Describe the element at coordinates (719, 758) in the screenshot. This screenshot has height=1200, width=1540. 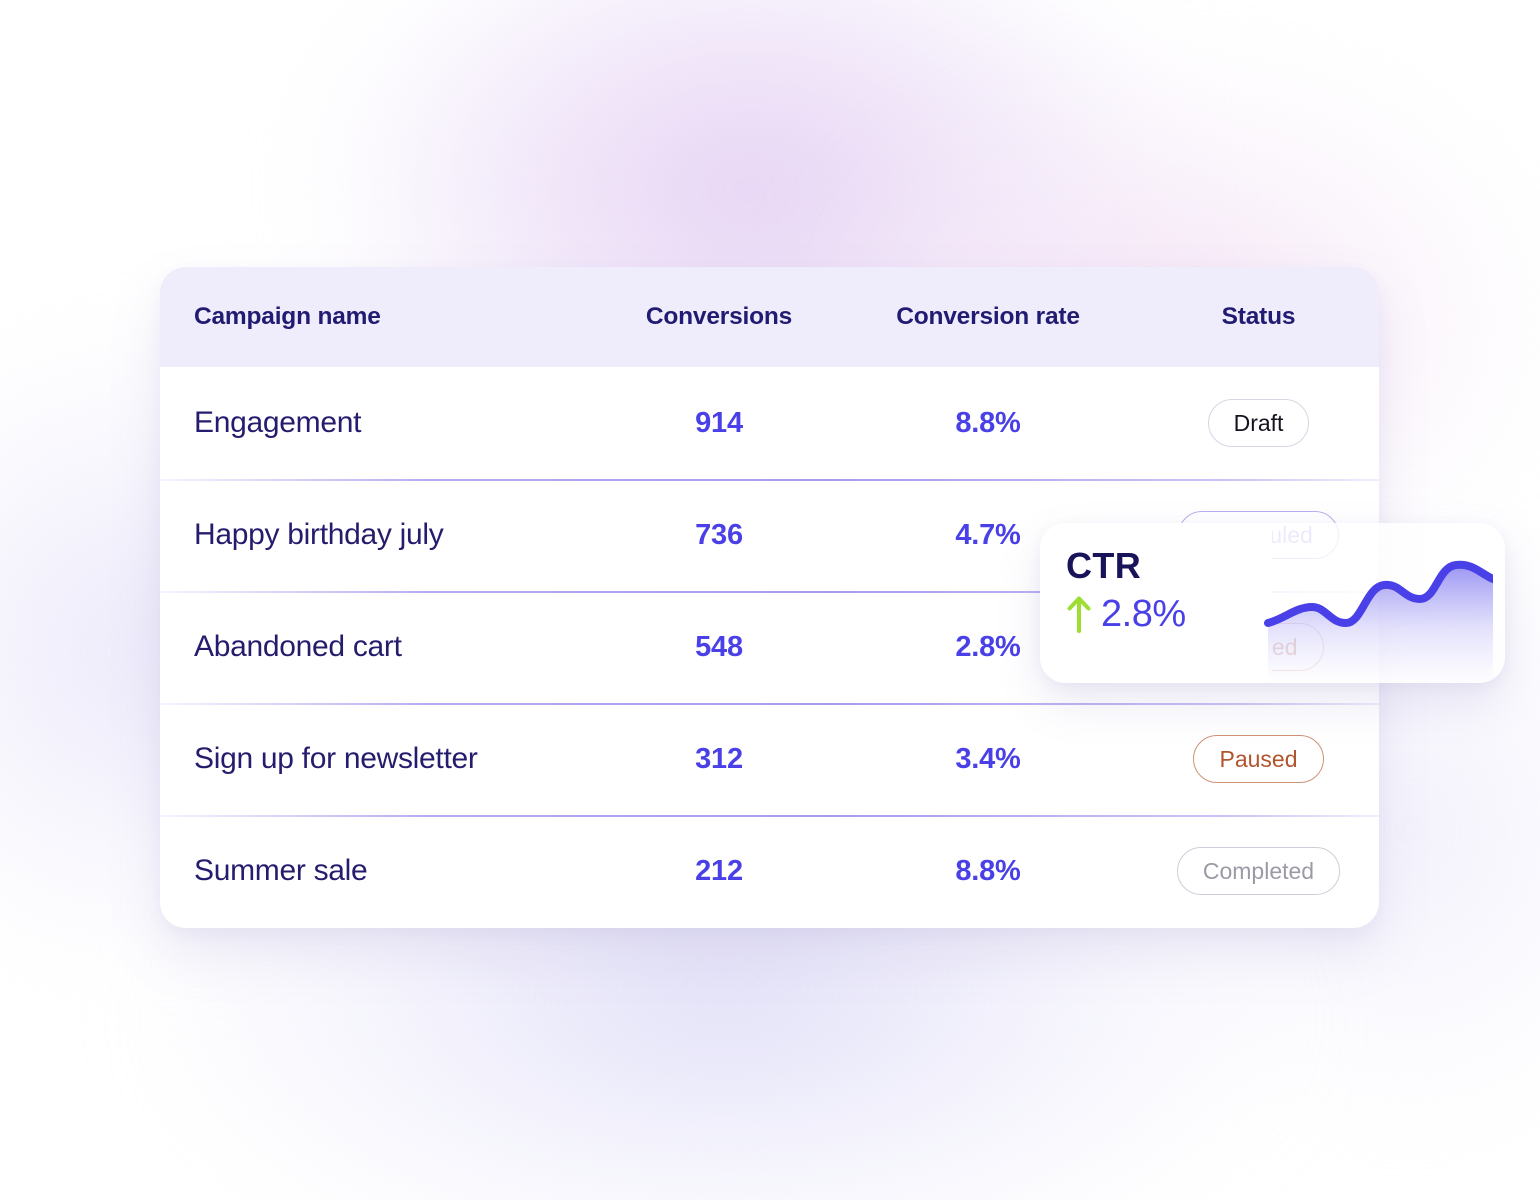
I see `cell-conversions: 312` at that location.